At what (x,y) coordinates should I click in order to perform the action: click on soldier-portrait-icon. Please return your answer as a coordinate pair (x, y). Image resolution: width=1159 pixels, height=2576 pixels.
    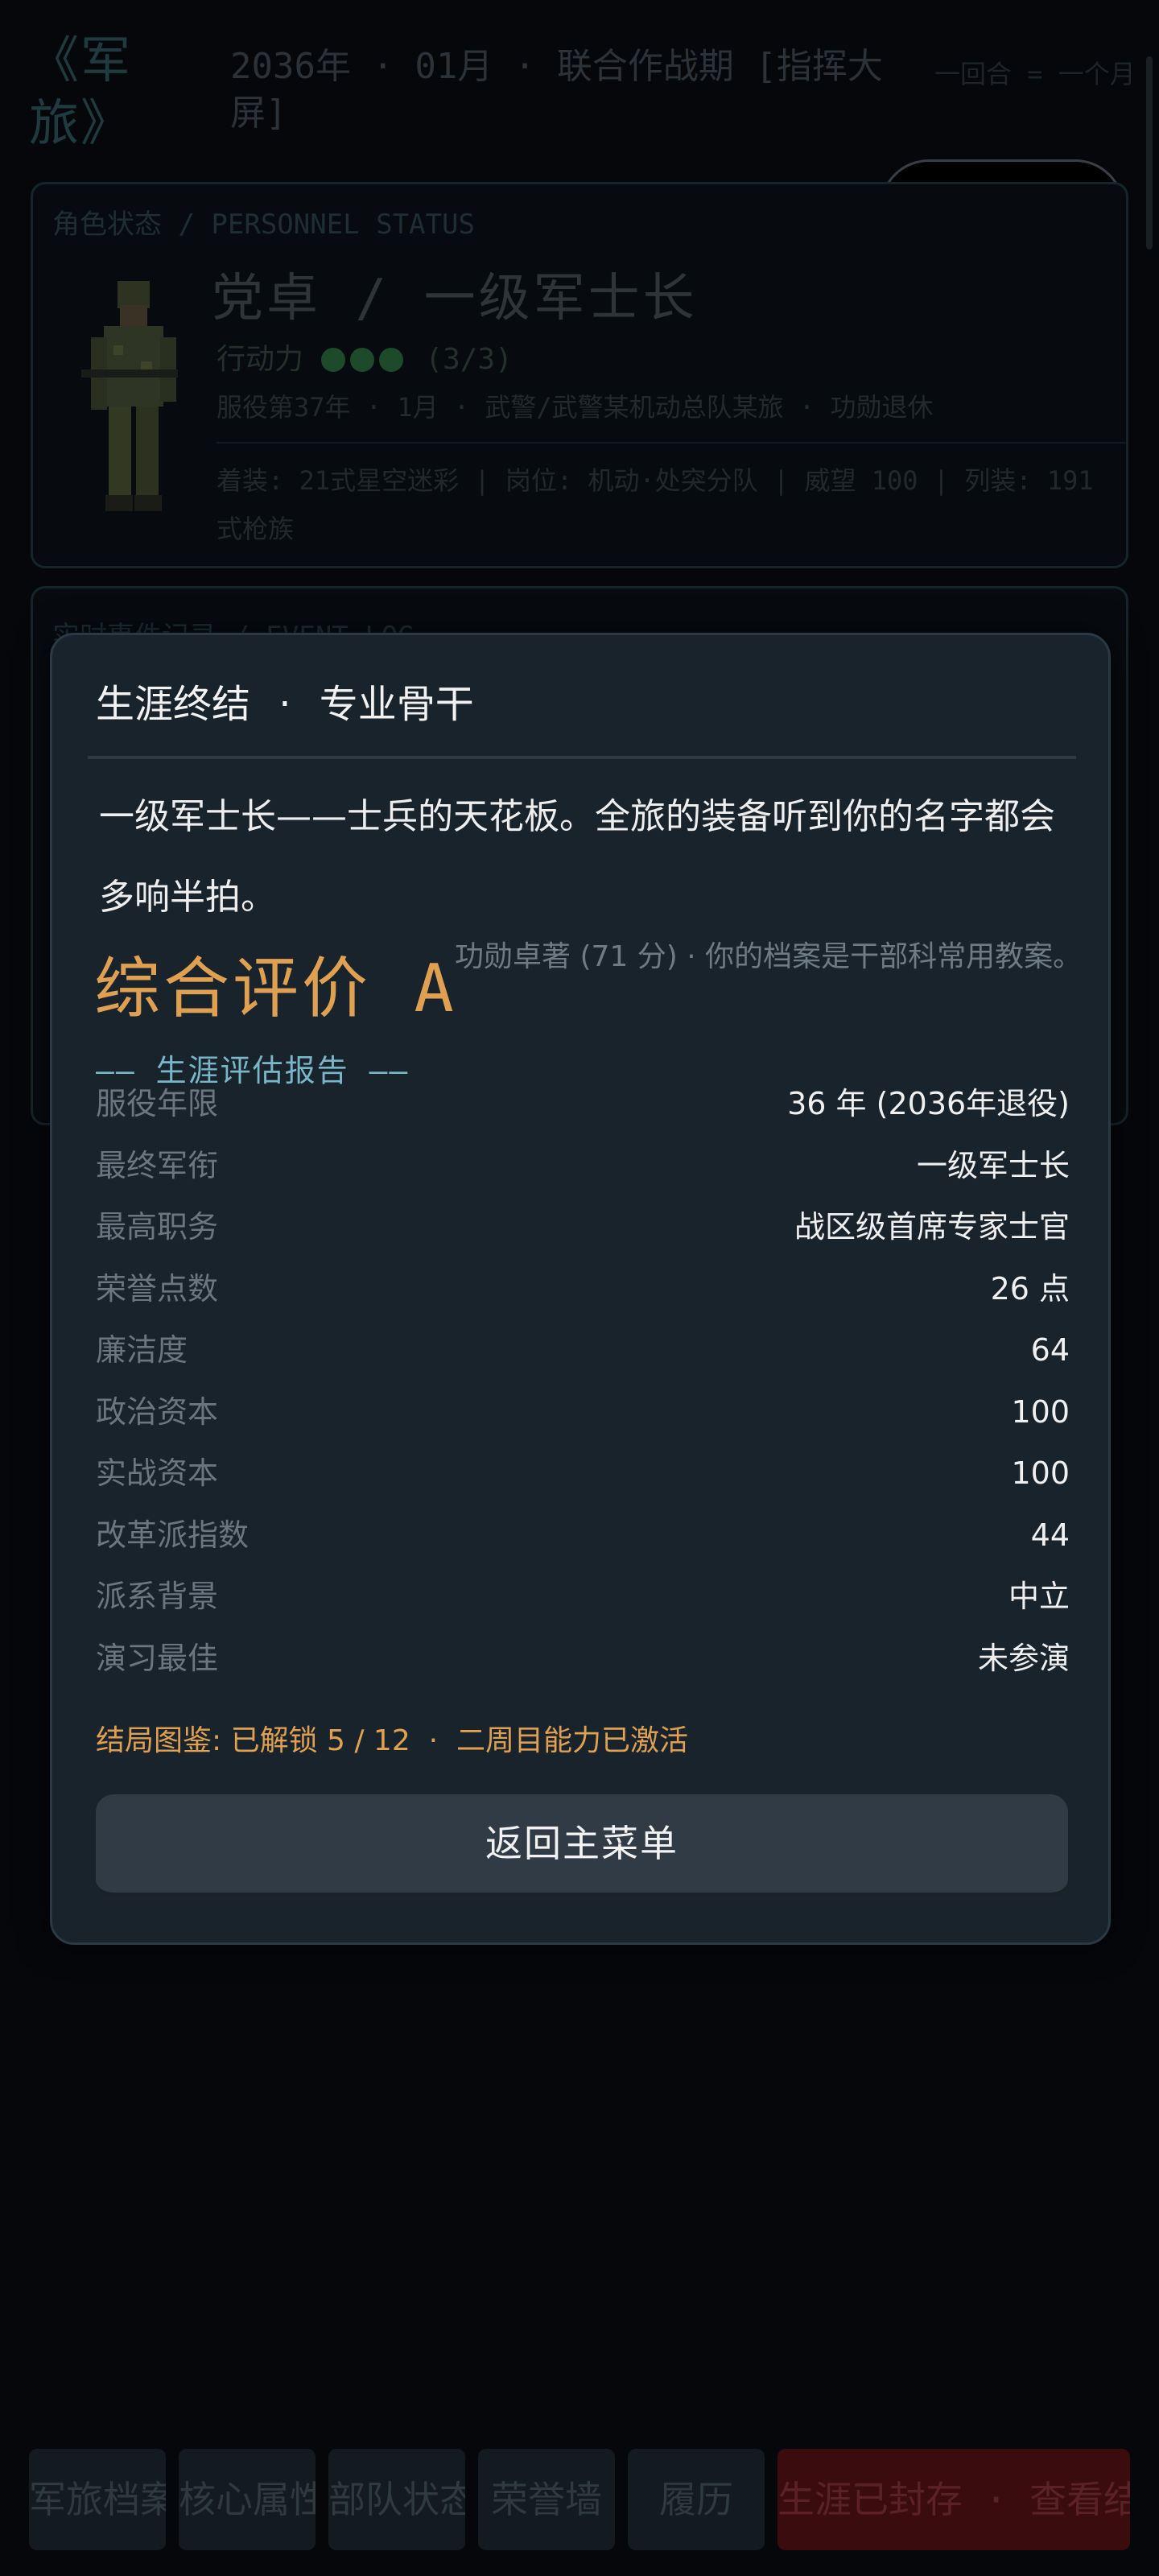
    Looking at the image, I should click on (129, 396).